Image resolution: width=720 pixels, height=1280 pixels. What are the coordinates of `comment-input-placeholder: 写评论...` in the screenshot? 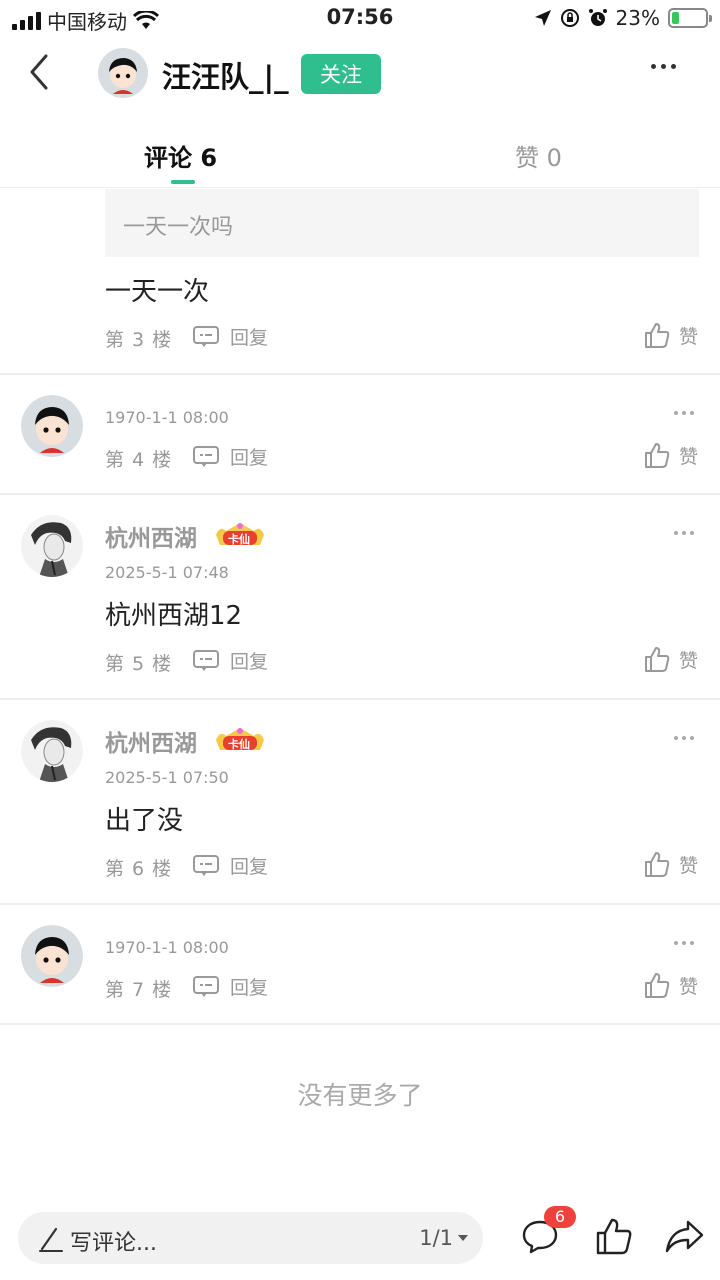 It's located at (113, 1243).